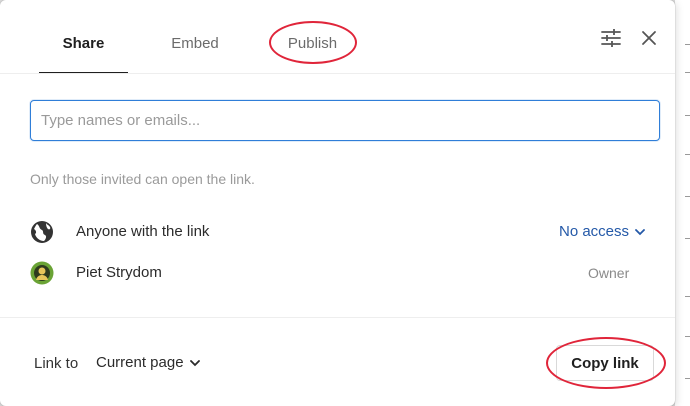 This screenshot has width=690, height=406. I want to click on close-icon, so click(649, 38).